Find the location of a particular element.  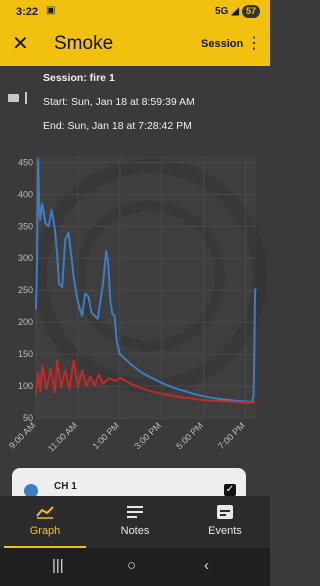

ch1-checkbox: ✓ is located at coordinates (230, 490).